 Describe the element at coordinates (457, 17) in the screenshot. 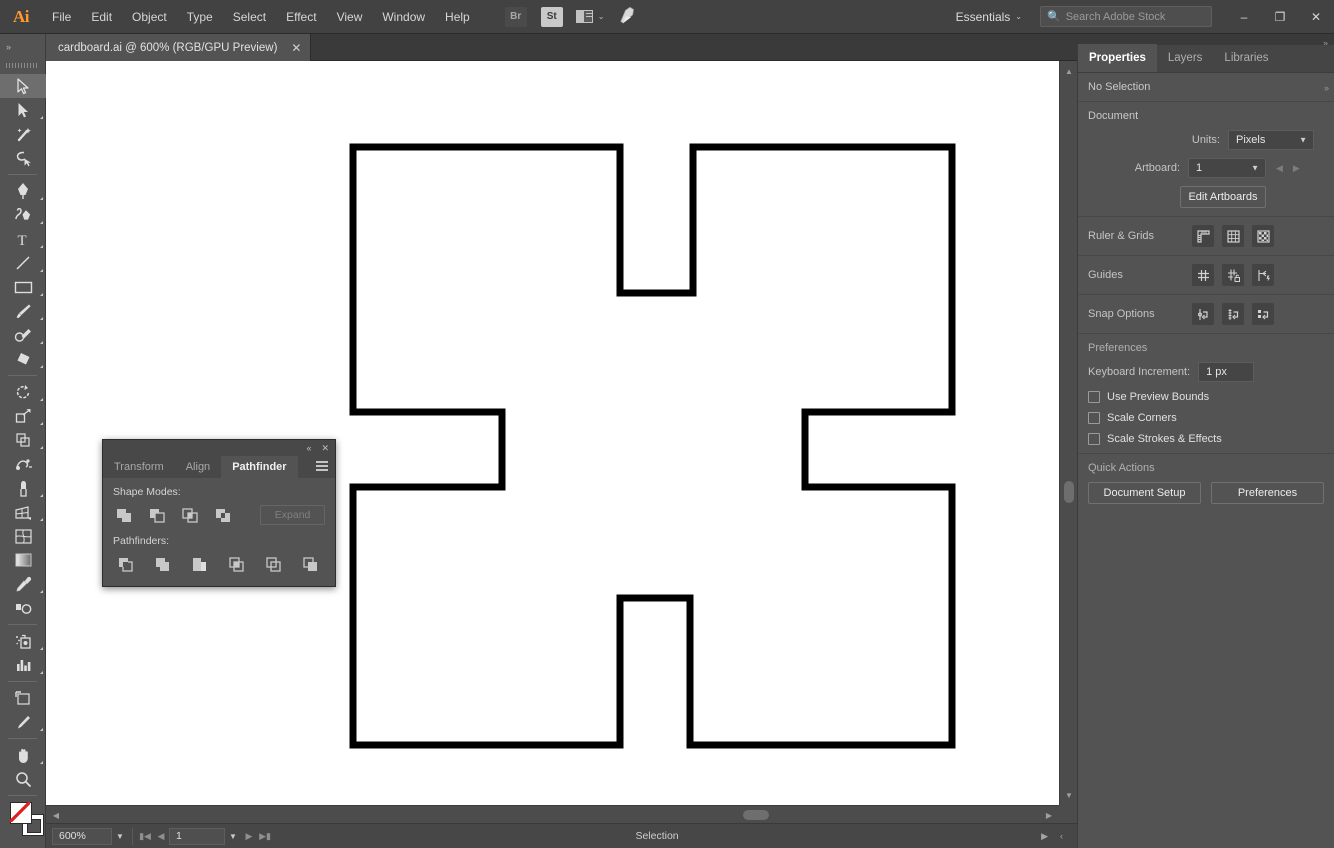

I see `menu-help: Help` at that location.